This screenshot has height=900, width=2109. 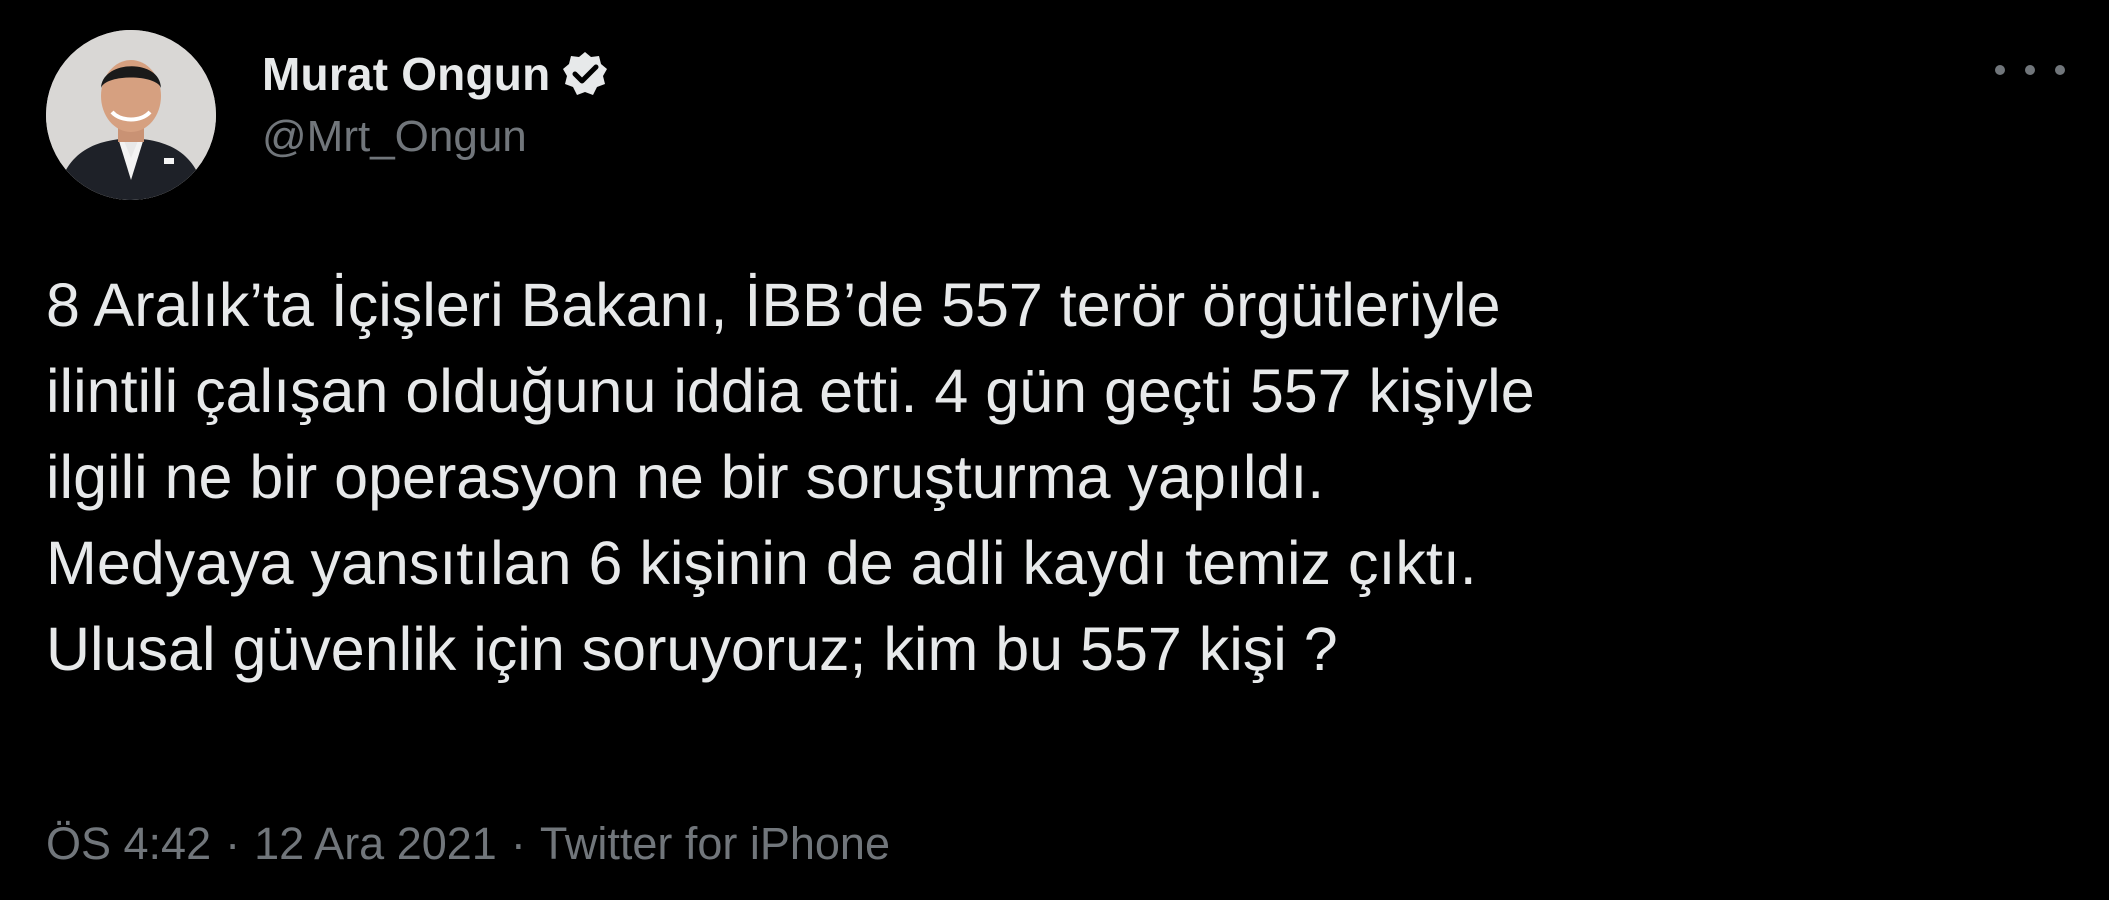 I want to click on avatar-image, so click(x=131, y=115).